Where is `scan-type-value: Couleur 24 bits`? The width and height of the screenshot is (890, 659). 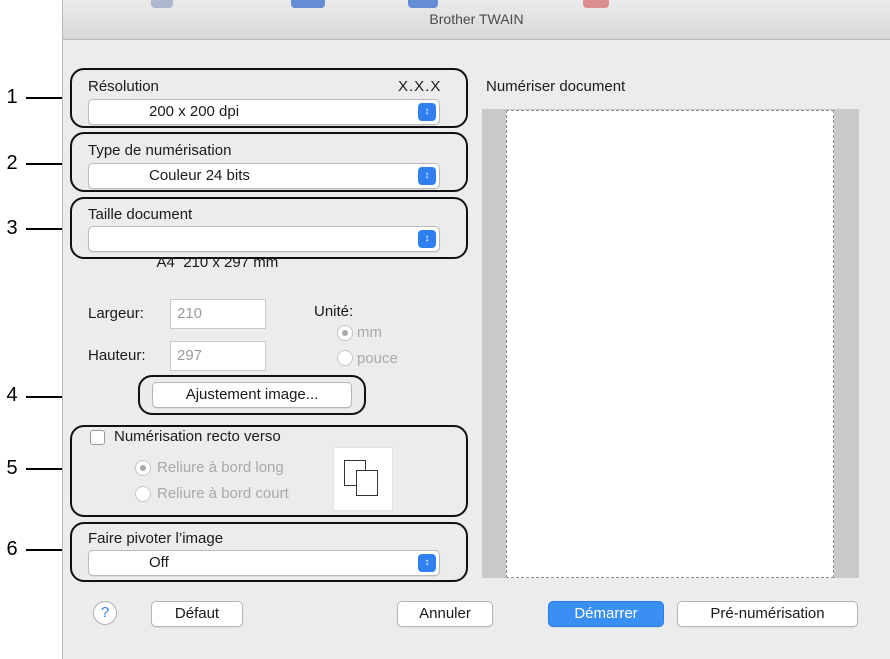
scan-type-value: Couleur 24 bits is located at coordinates (199, 175).